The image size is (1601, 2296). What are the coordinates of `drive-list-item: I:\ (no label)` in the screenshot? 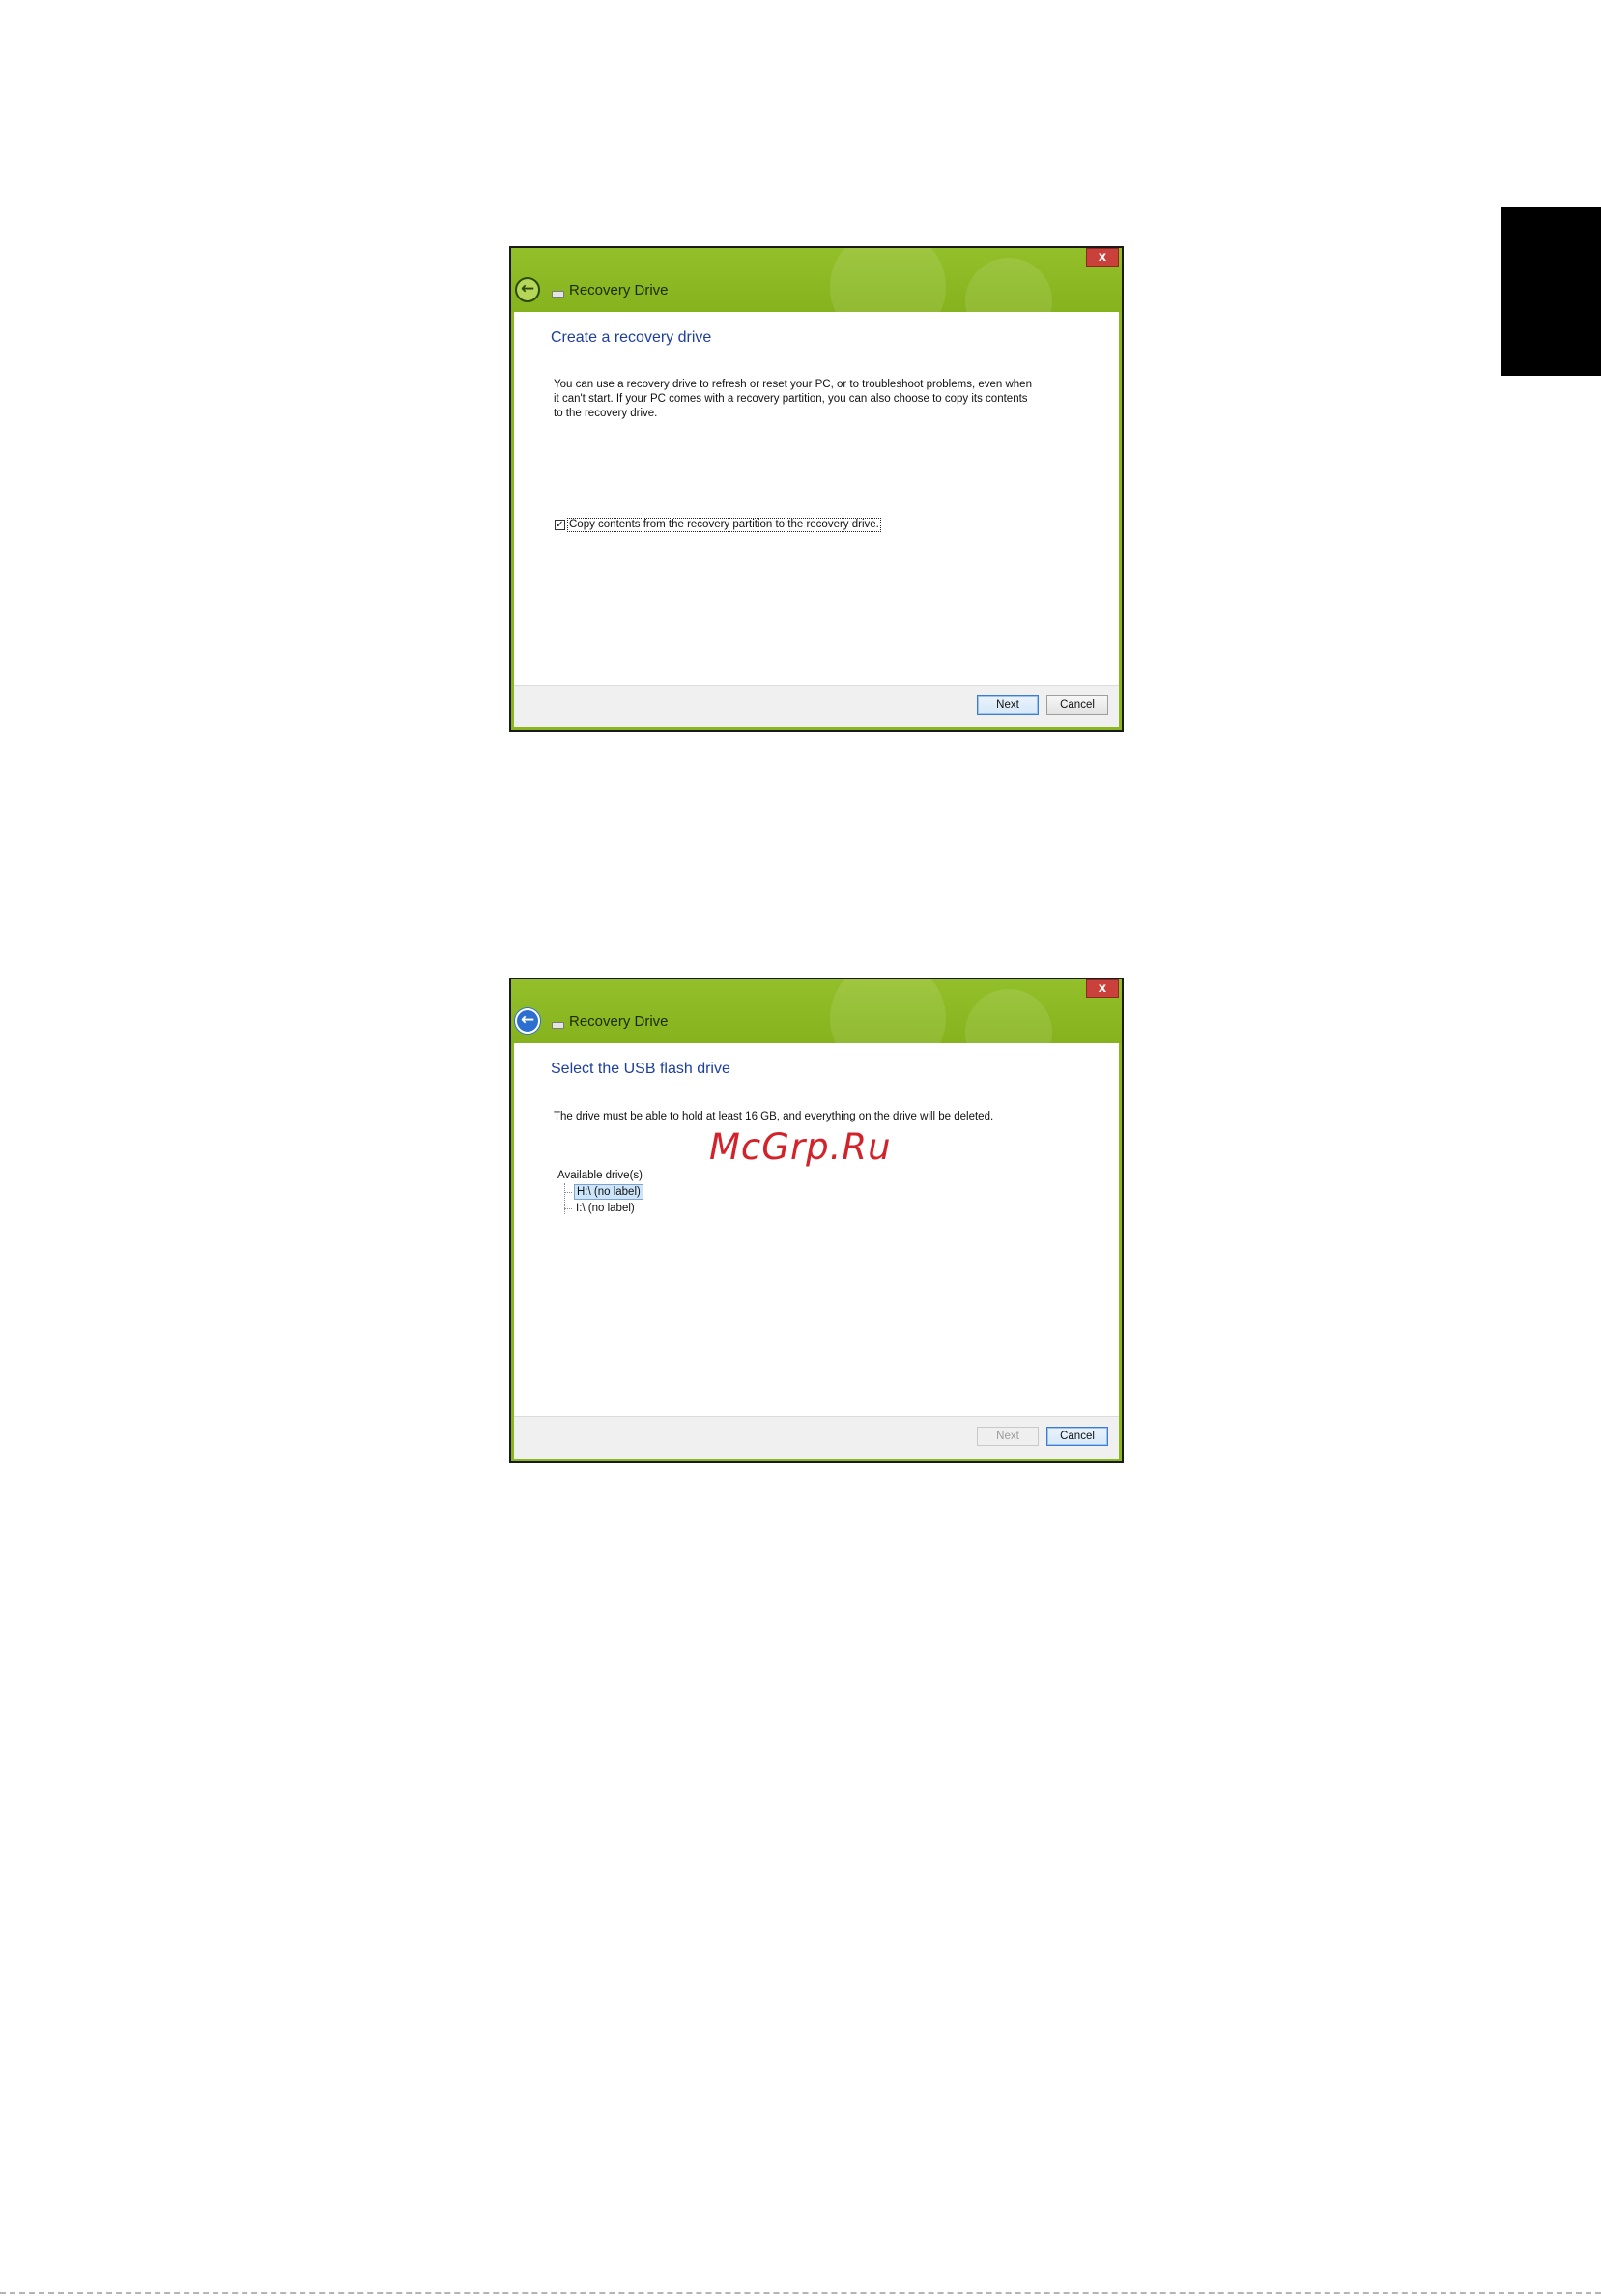 It's located at (605, 1209).